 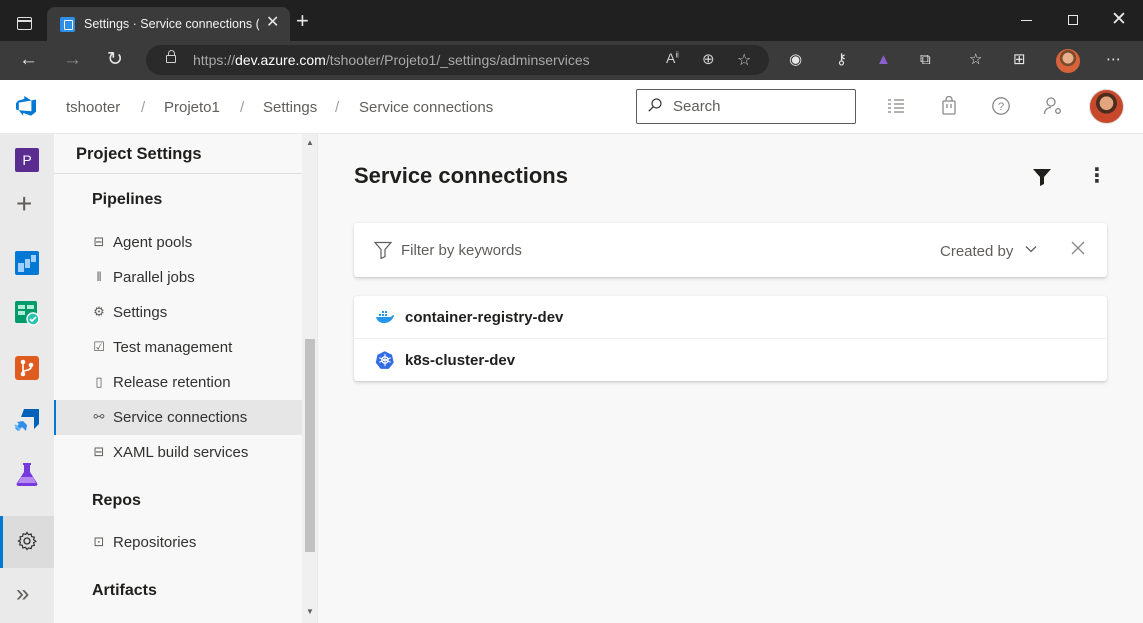 I want to click on scroll-down-icon: ▼, so click(x=310, y=611).